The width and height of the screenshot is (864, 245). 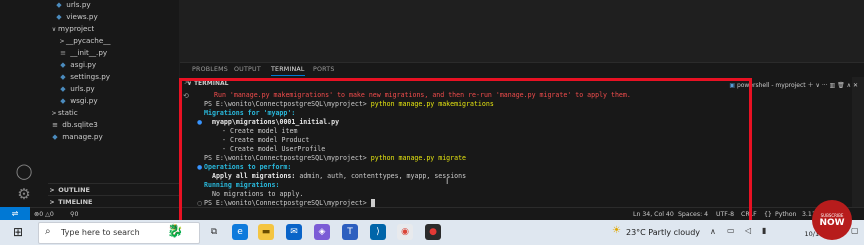 I want to click on tray-chevron-up-icon: ∧, so click(x=713, y=231).